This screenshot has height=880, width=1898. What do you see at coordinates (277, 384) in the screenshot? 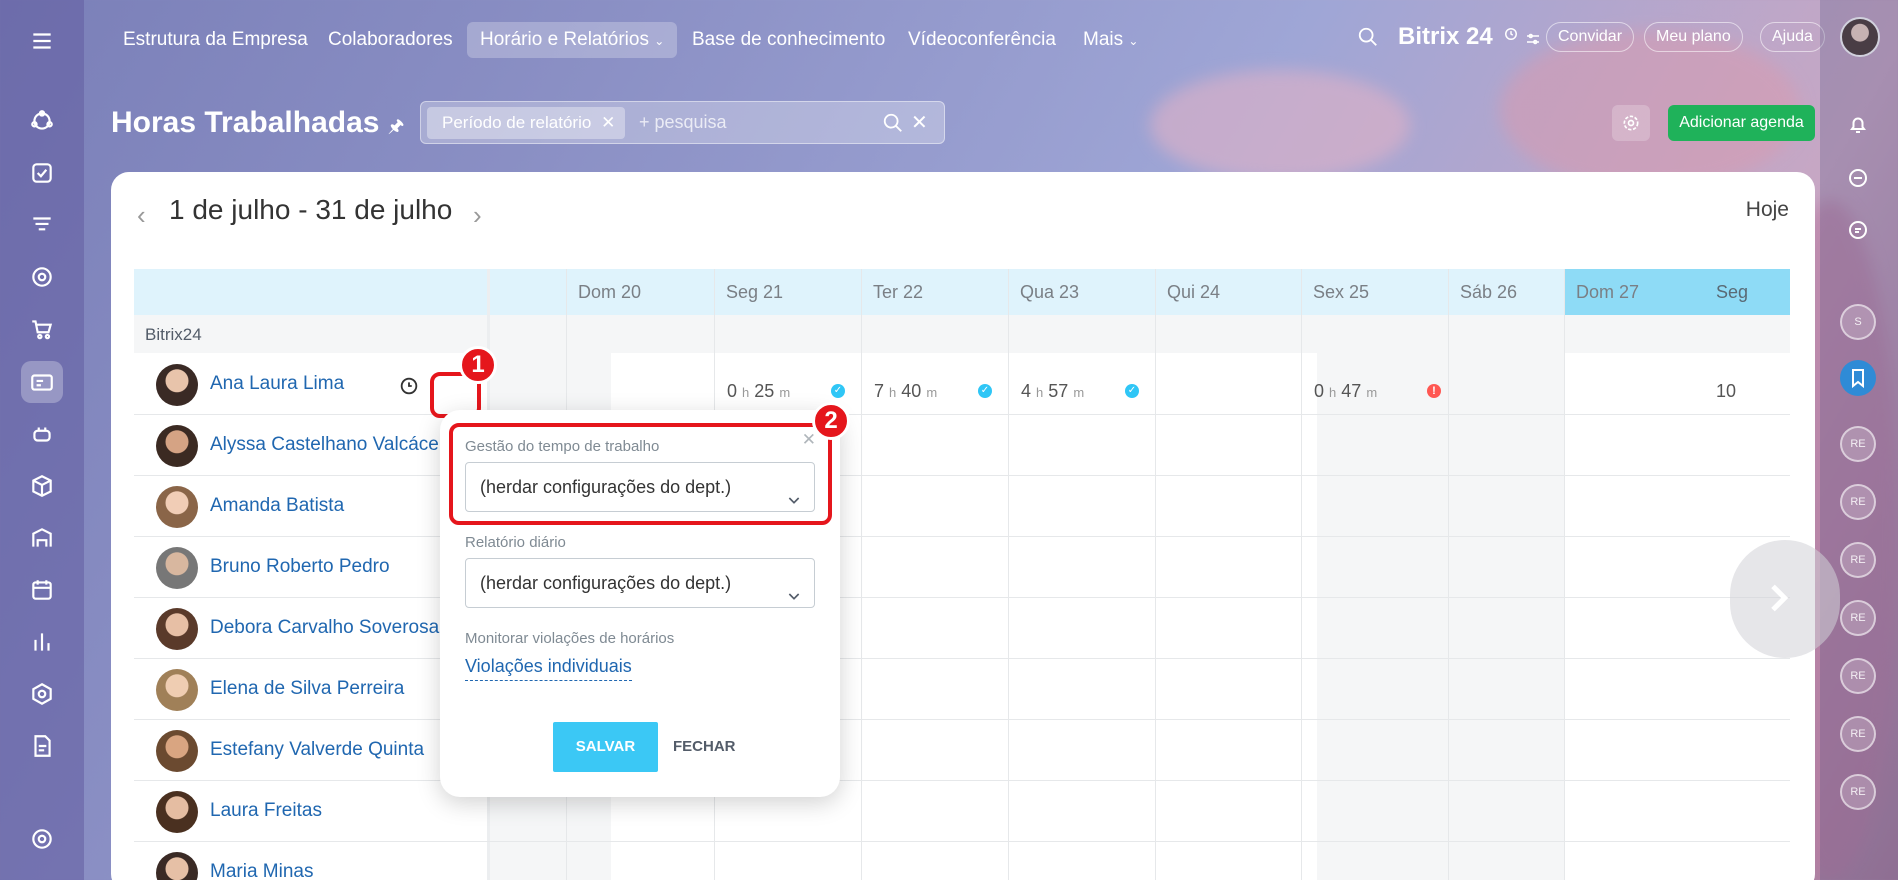
I see `employee-name: Ana Laura Lima` at bounding box center [277, 384].